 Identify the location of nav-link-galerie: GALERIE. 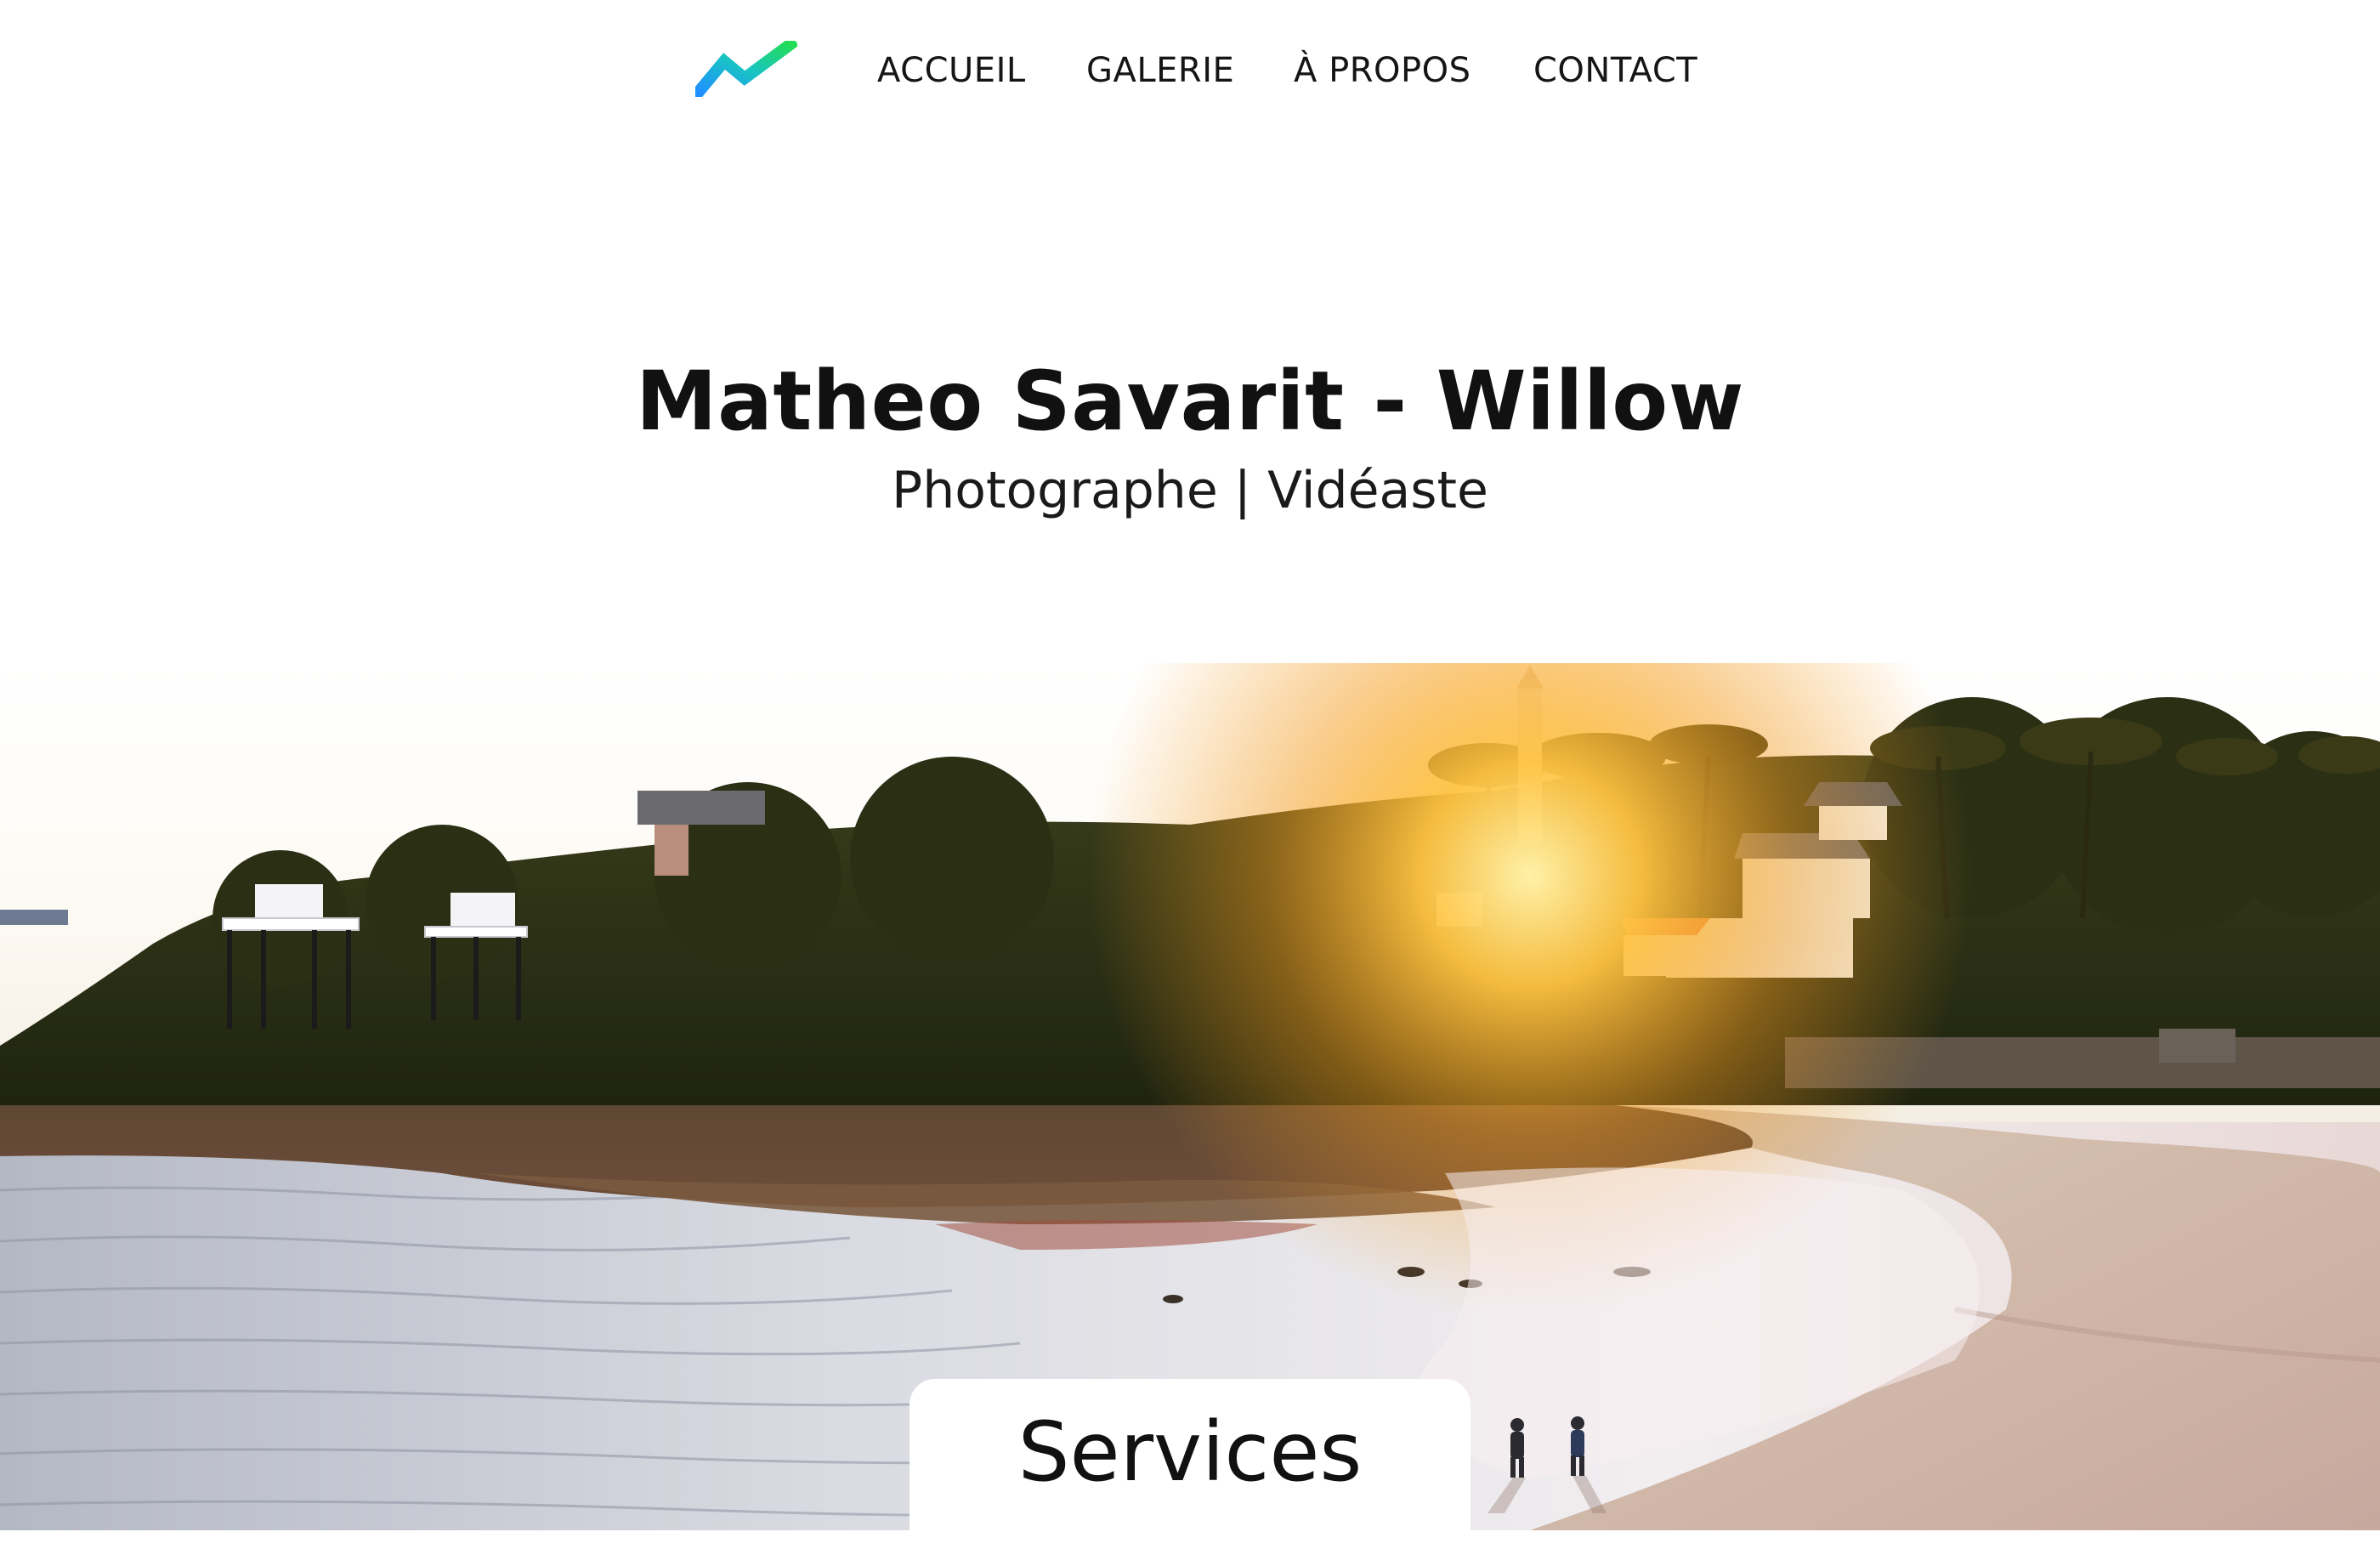
(1160, 70).